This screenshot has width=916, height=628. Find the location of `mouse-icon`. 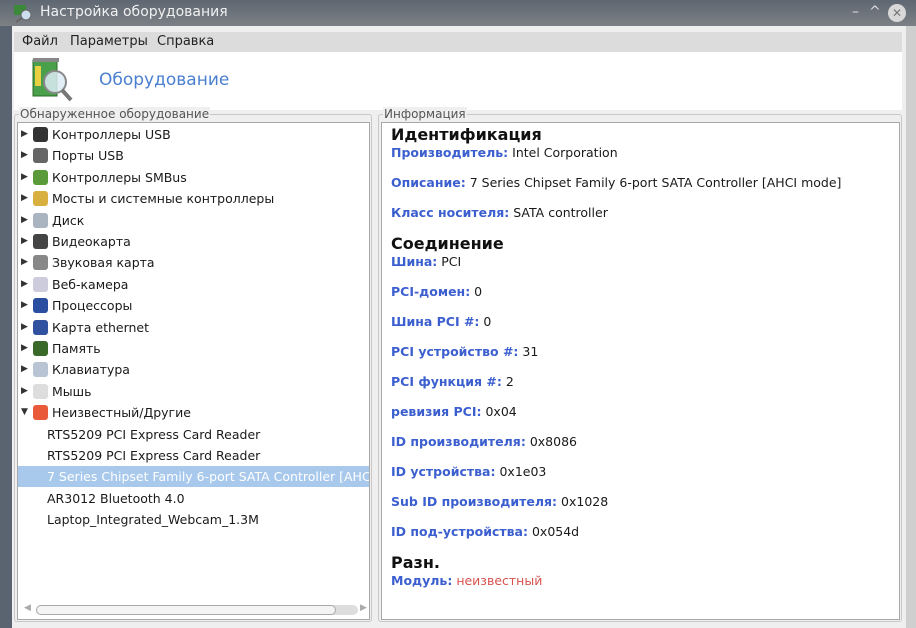

mouse-icon is located at coordinates (40, 391).